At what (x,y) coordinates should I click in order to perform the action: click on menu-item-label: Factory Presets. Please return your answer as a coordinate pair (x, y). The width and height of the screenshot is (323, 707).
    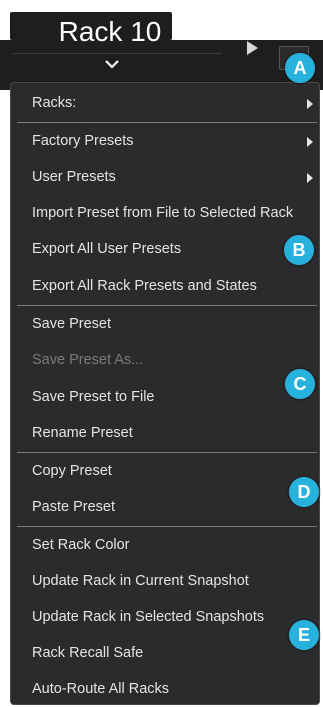
    Looking at the image, I should click on (83, 141).